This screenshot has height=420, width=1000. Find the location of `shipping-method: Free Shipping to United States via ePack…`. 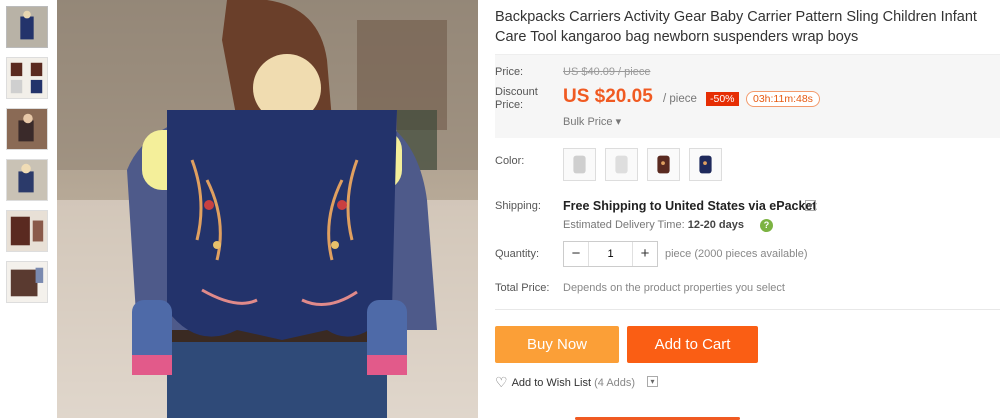

shipping-method: Free Shipping to United States via ePack… is located at coordinates (690, 206).